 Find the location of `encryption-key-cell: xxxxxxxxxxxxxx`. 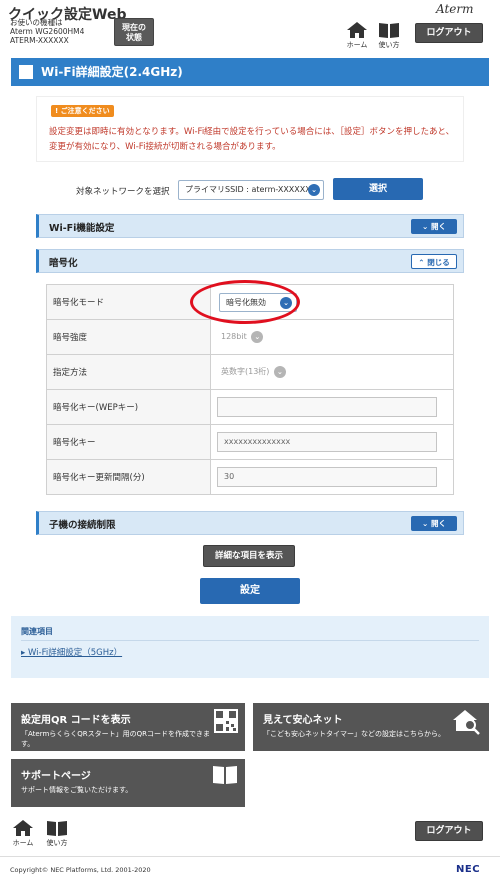

encryption-key-cell: xxxxxxxxxxxxxx is located at coordinates (332, 442).